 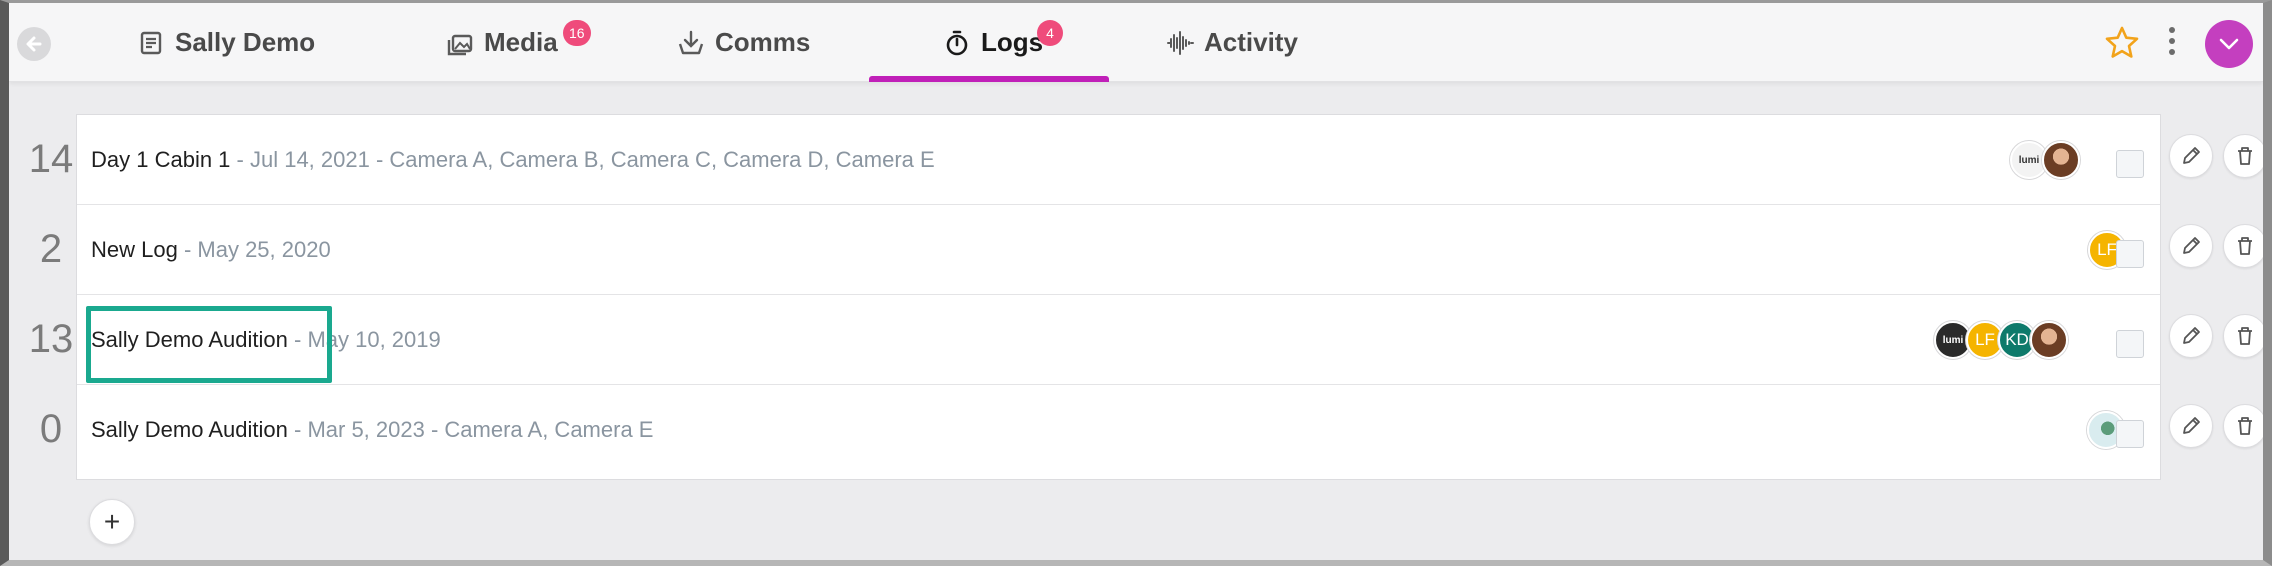 I want to click on tab-activity: Activity, so click(x=1232, y=42).